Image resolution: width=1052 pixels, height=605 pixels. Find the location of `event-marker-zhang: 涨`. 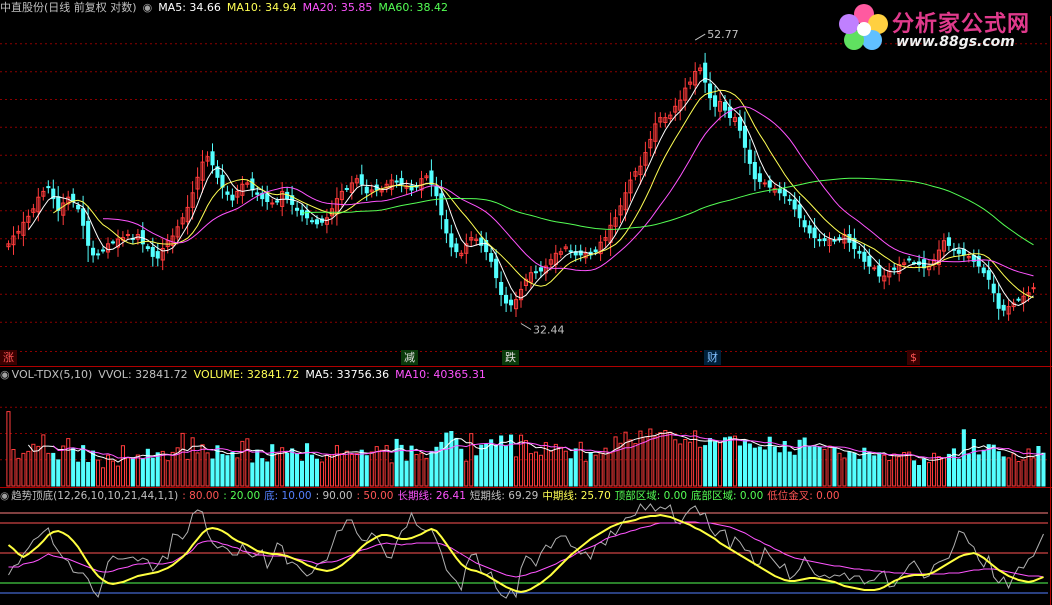

event-marker-zhang: 涨 is located at coordinates (8, 357).